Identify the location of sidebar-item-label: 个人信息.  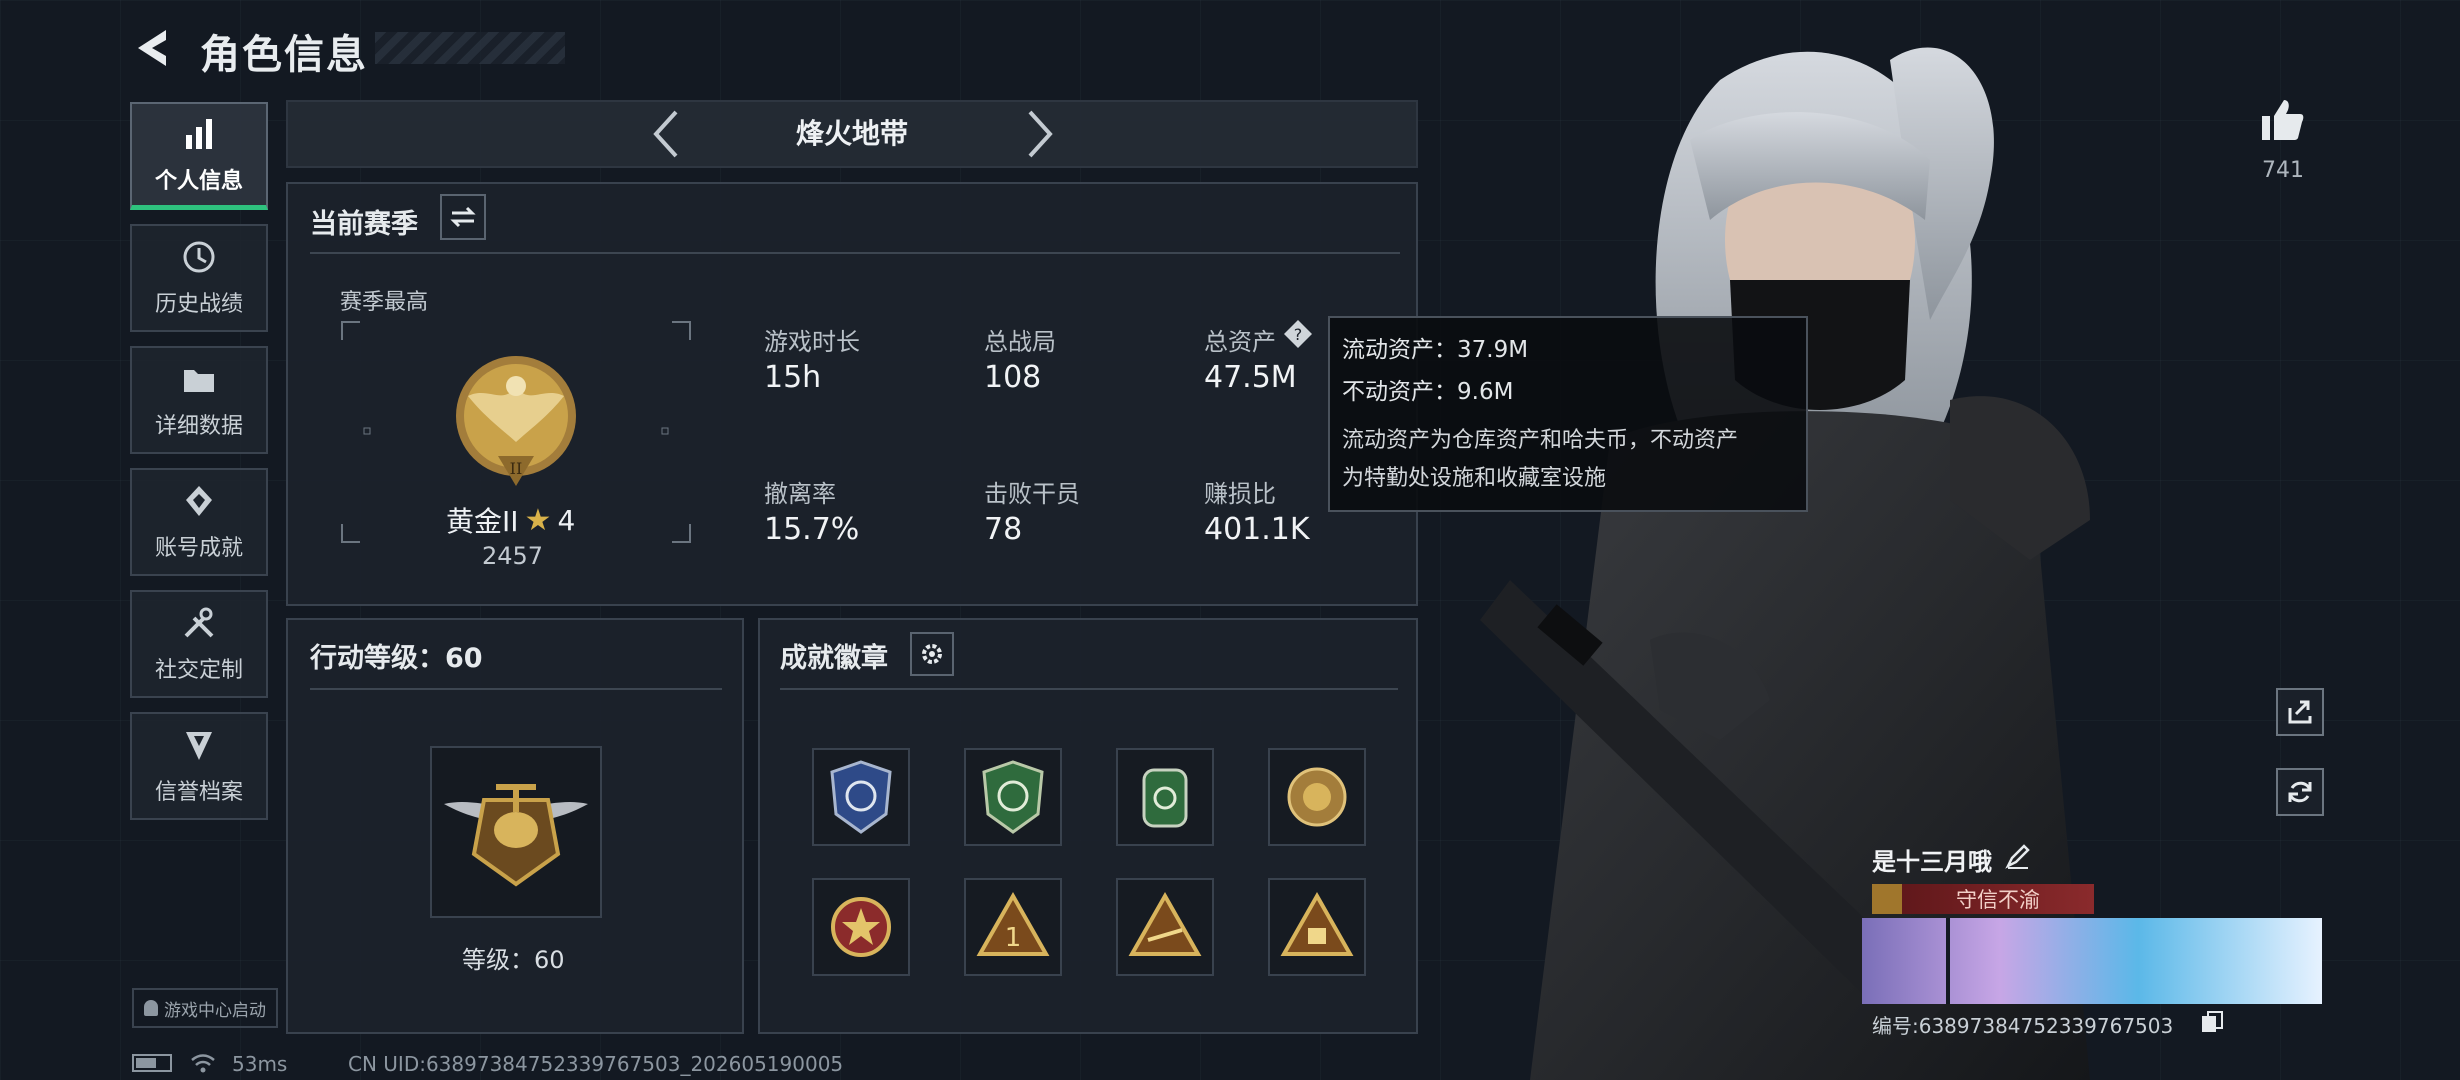
(198, 181).